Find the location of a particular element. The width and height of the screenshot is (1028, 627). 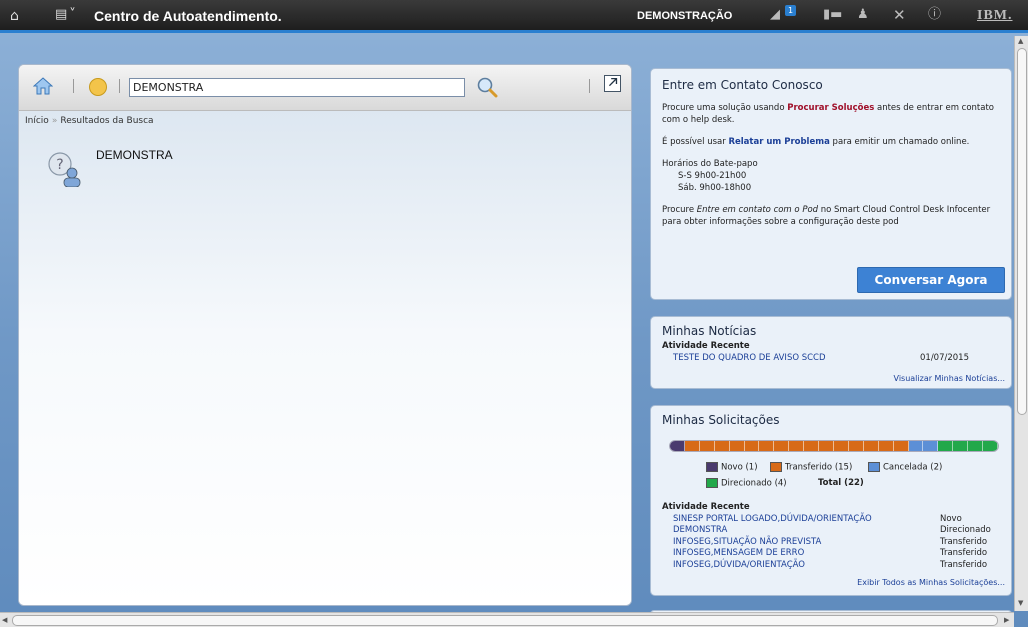

user-icon: ♟ is located at coordinates (863, 15).